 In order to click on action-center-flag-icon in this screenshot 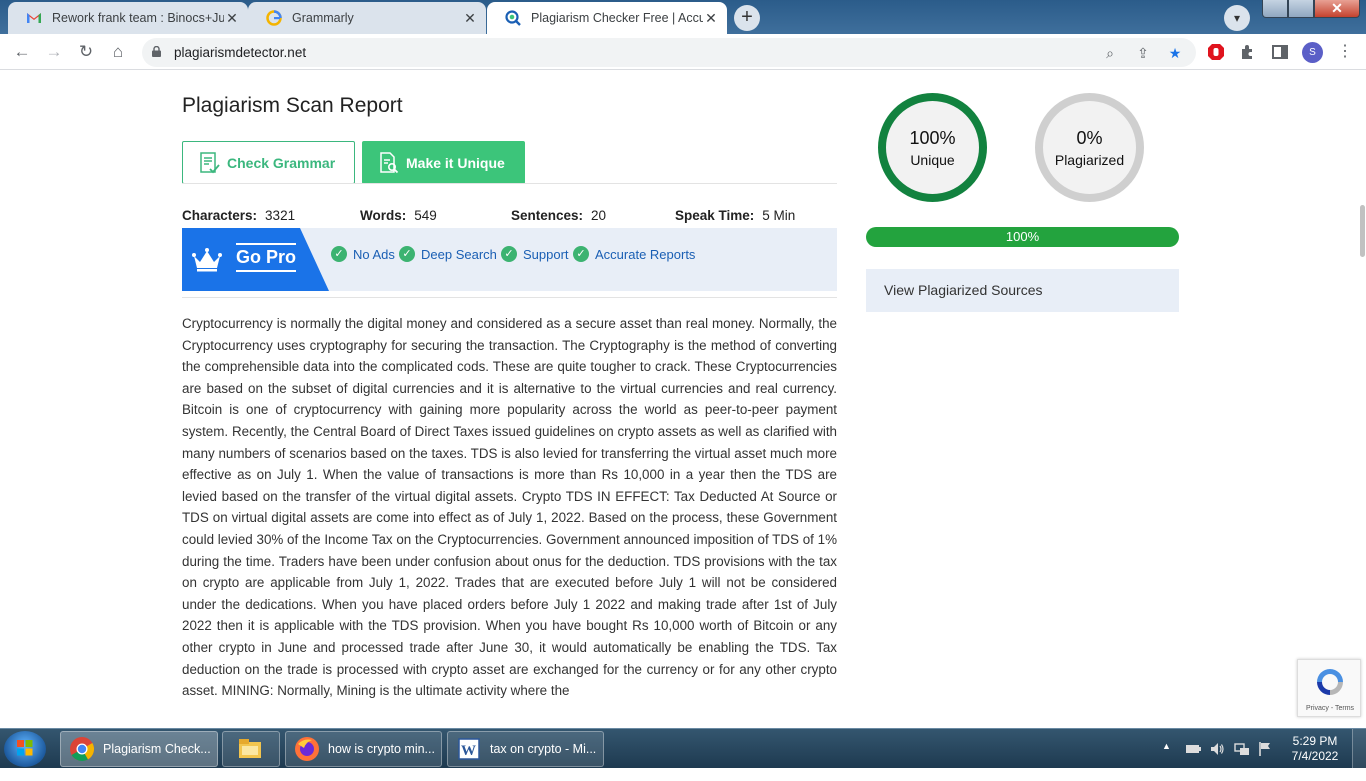, I will do `click(1265, 749)`.